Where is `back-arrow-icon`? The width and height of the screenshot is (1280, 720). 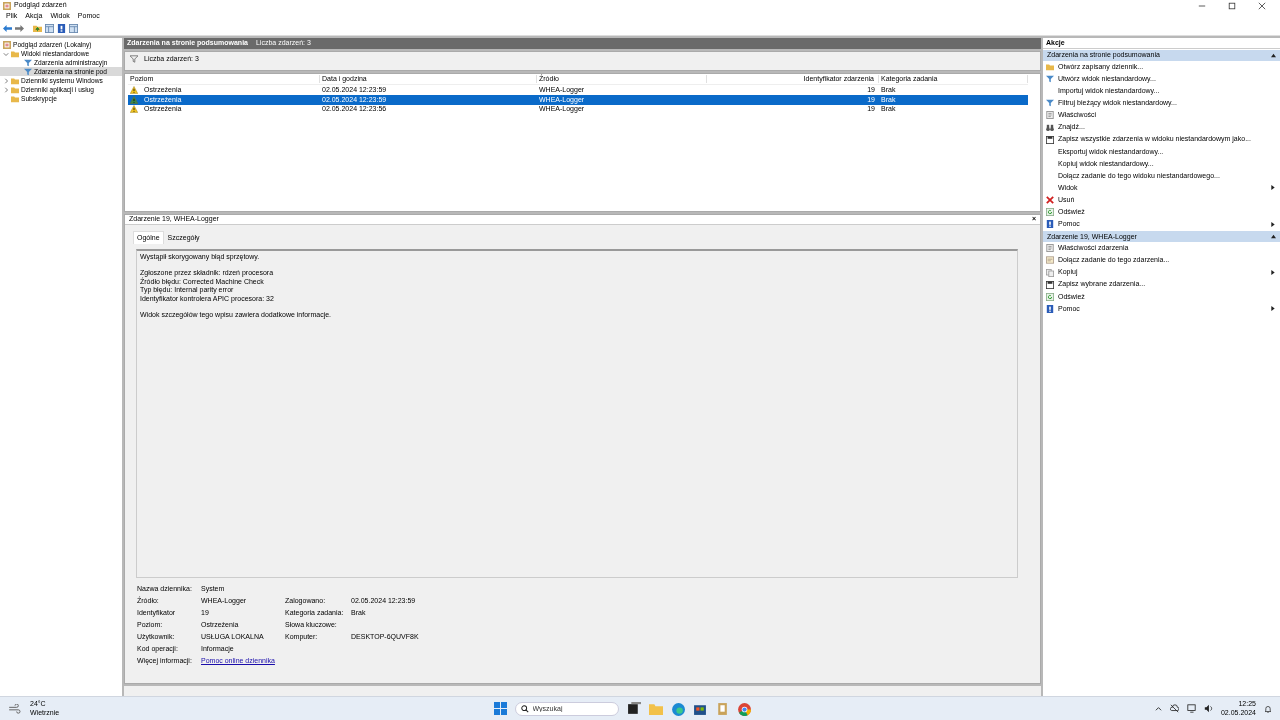
back-arrow-icon is located at coordinates (7, 28).